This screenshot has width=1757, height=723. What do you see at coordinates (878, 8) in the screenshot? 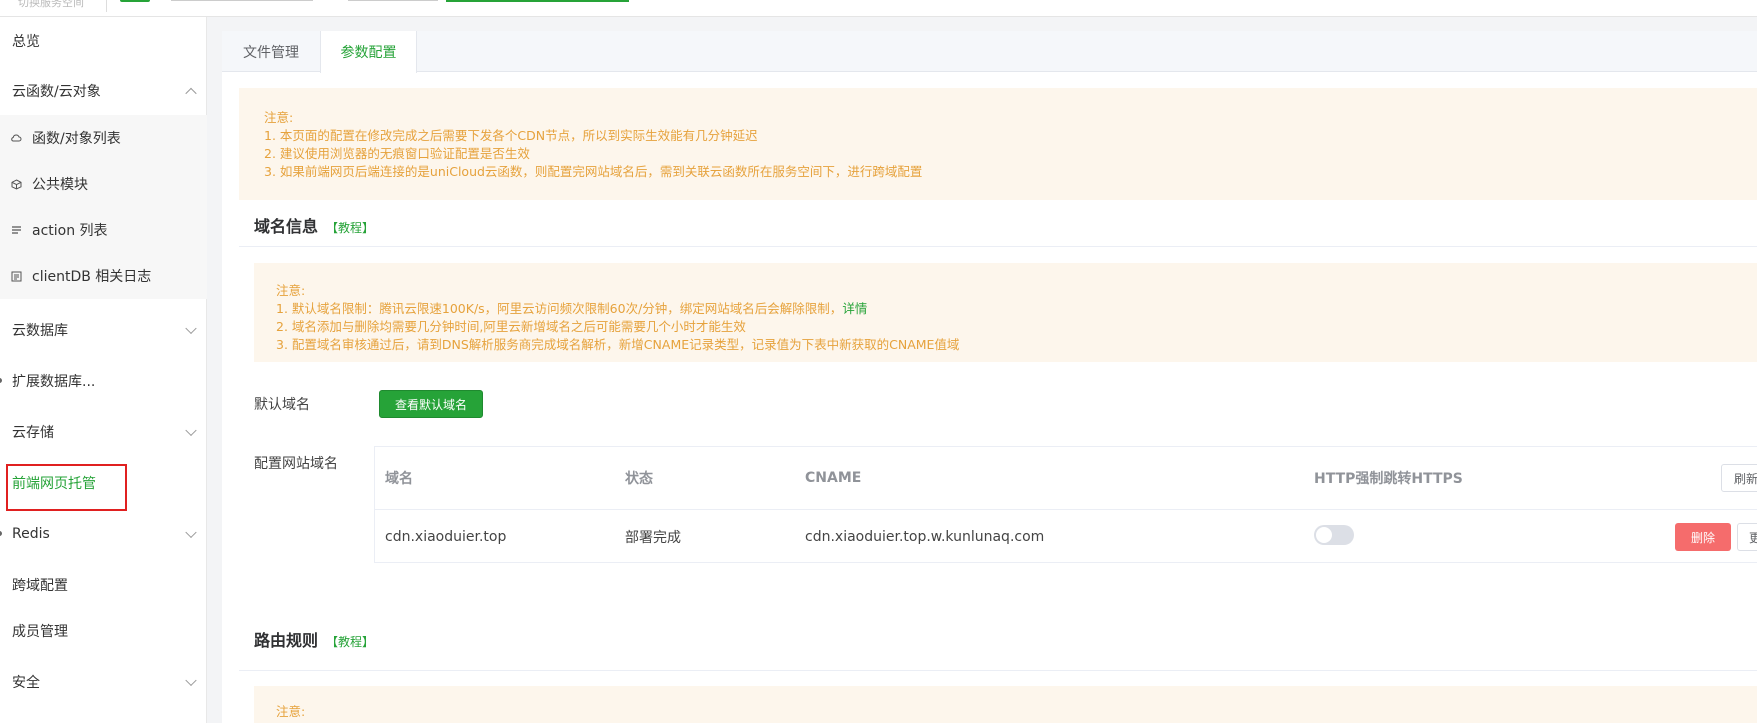
I see `top-bar: 切换服务空间` at bounding box center [878, 8].